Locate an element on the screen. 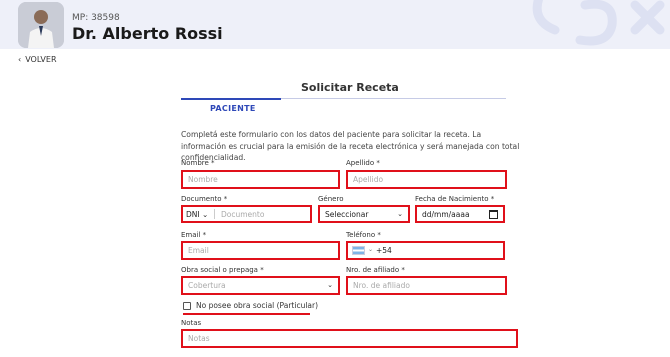  doctor-header: MP: 38598 Dr. Alberto Rossi is located at coordinates (335, 24).